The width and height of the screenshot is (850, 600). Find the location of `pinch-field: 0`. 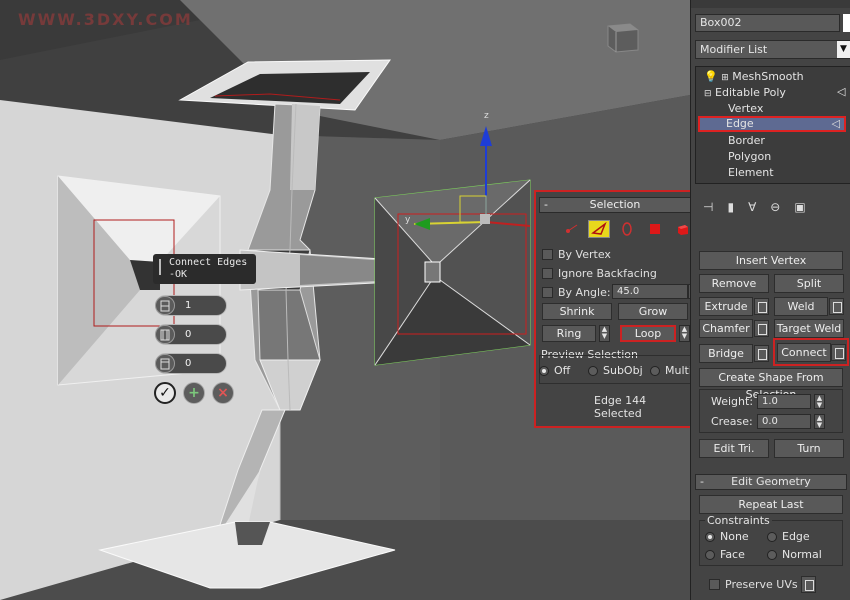

pinch-field: 0 is located at coordinates (191, 334).